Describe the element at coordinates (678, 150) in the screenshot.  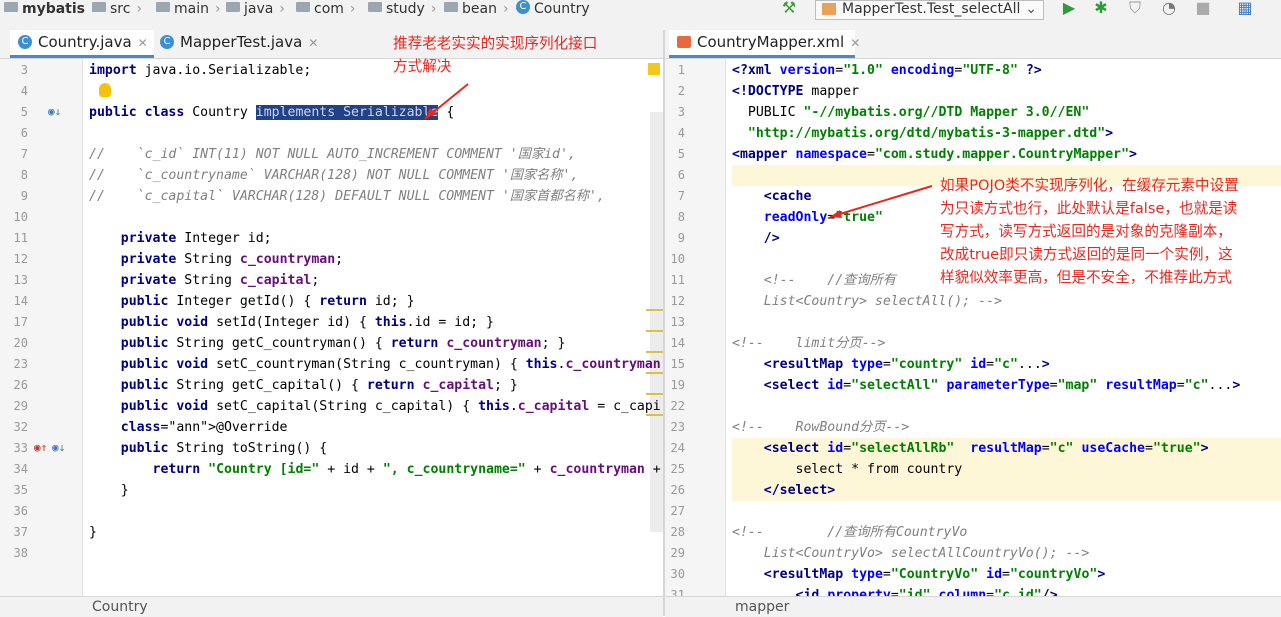
I see `annotation-arrows` at that location.